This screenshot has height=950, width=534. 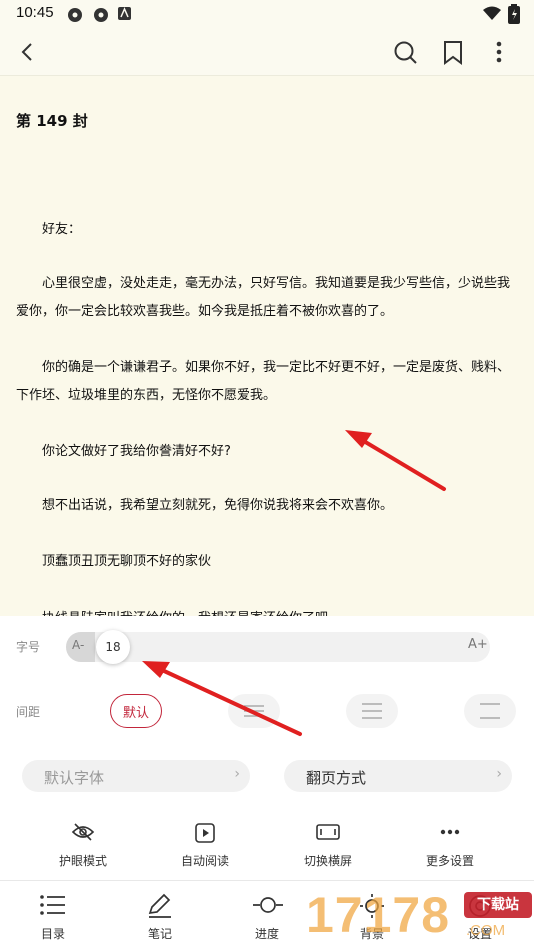 I want to click on page-turn-label: 翻页方式, so click(x=336, y=778).